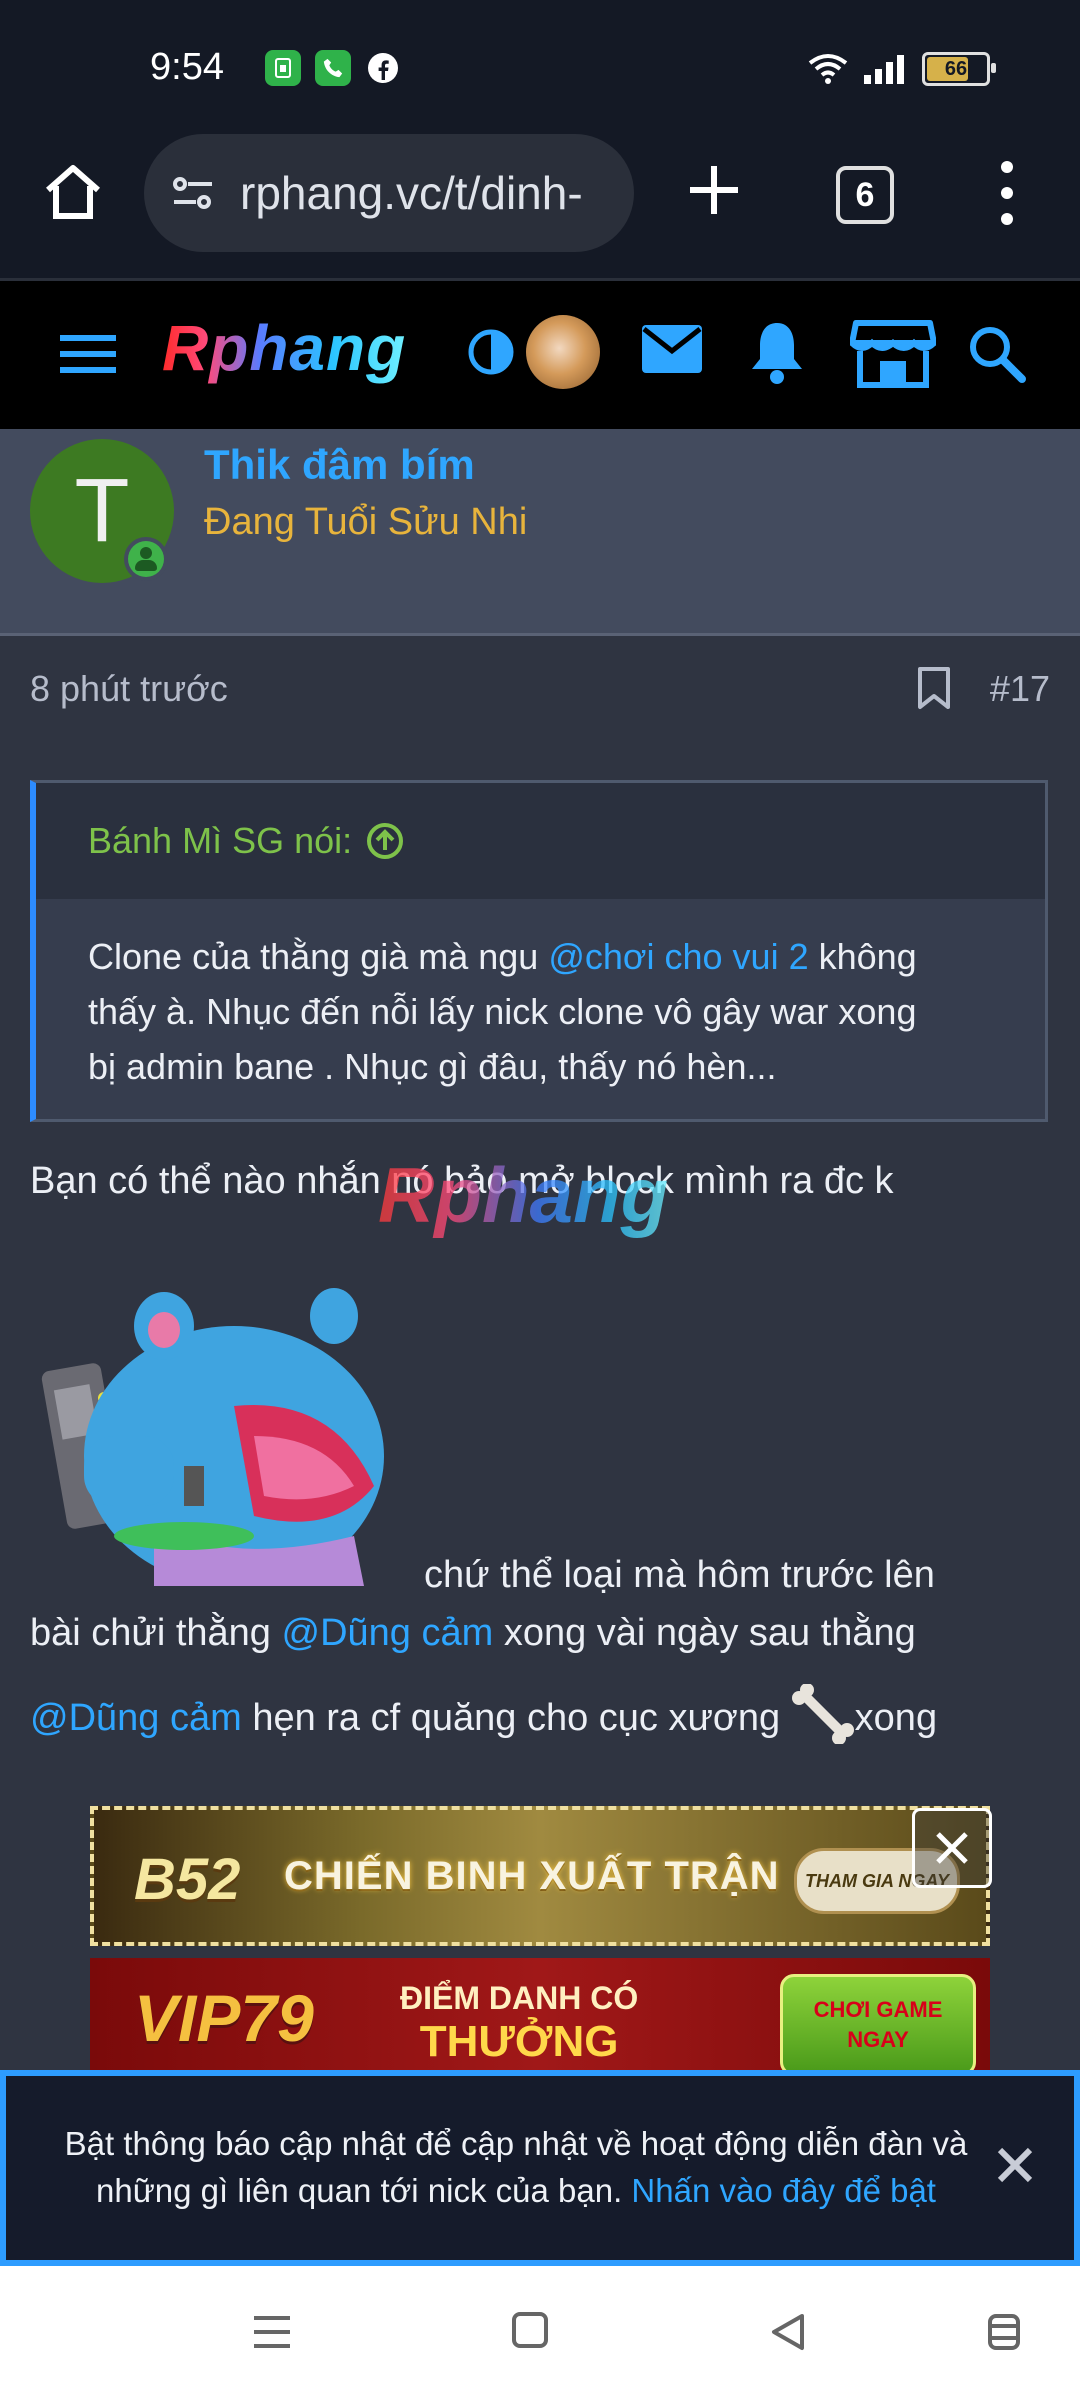 This screenshot has height=2400, width=1080. Describe the element at coordinates (540, 532) in the screenshot. I see `post-author-bar: T Thik đâm bím Đang Tuổi Sửu Nhi` at that location.